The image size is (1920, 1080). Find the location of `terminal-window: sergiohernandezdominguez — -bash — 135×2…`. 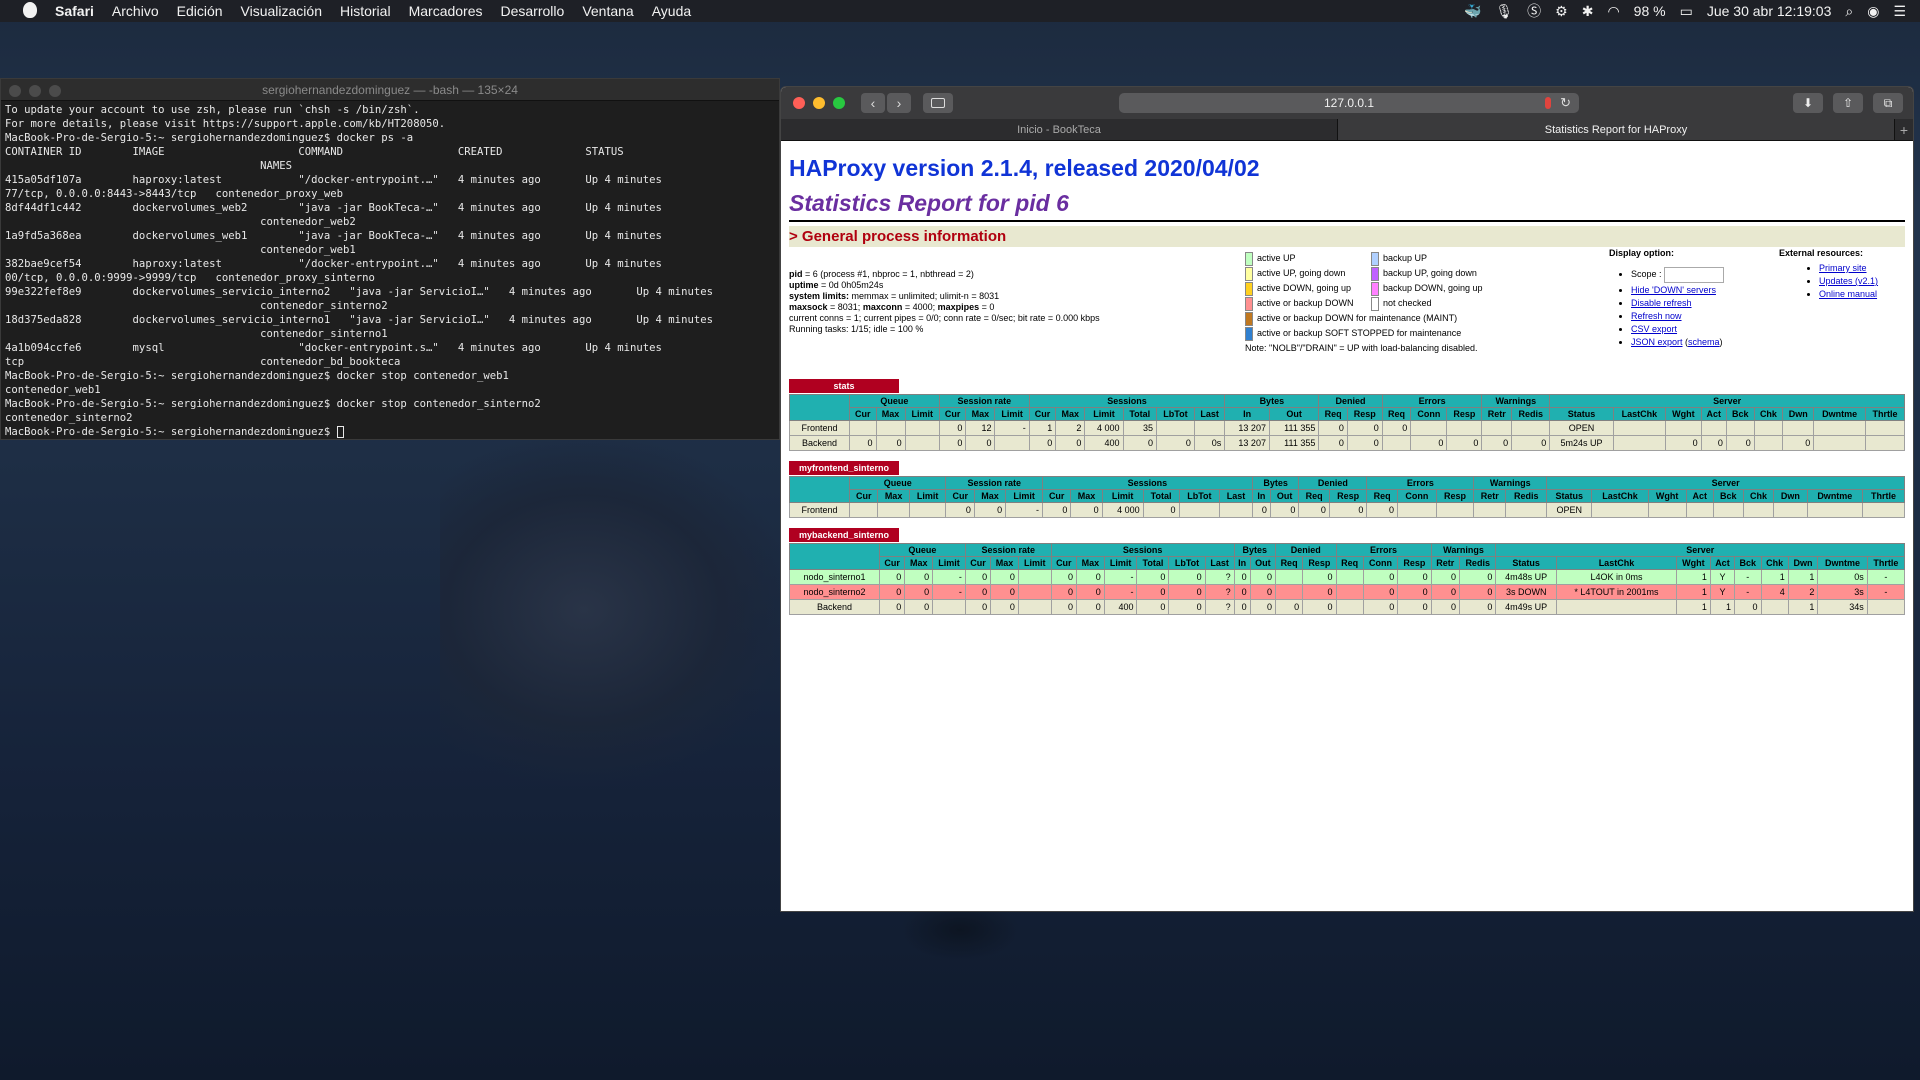

terminal-window: sergiohernandezdominguez — -bash — 135×2… is located at coordinates (390, 259).